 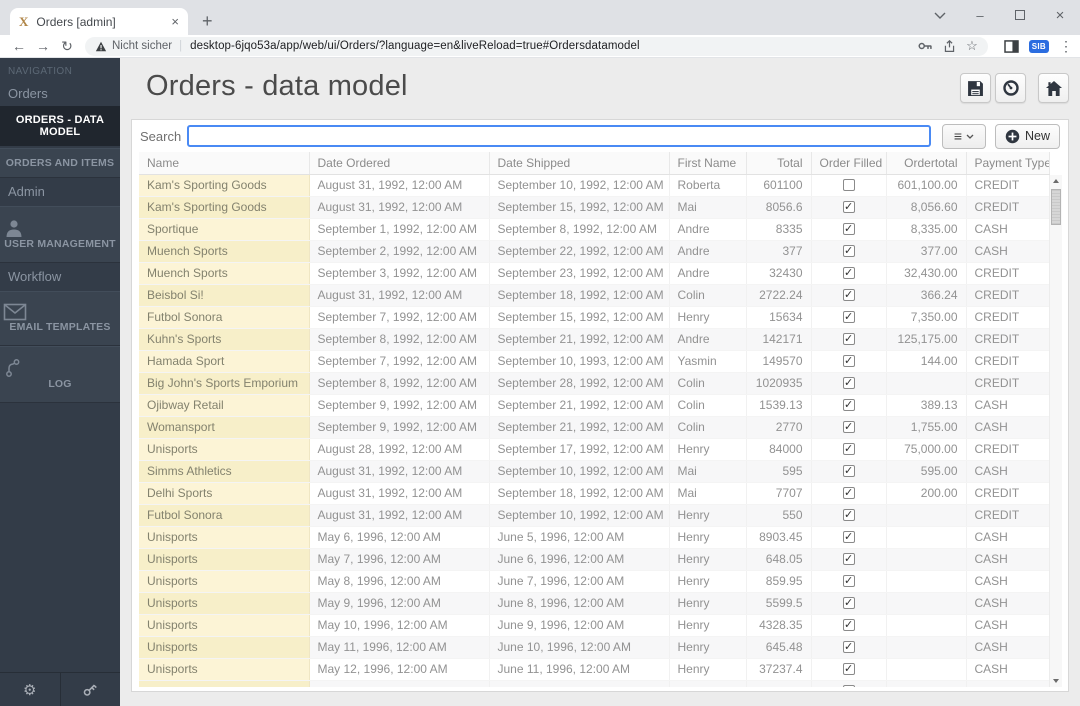 I want to click on bookmark-star-icon: ☆, so click(x=972, y=46).